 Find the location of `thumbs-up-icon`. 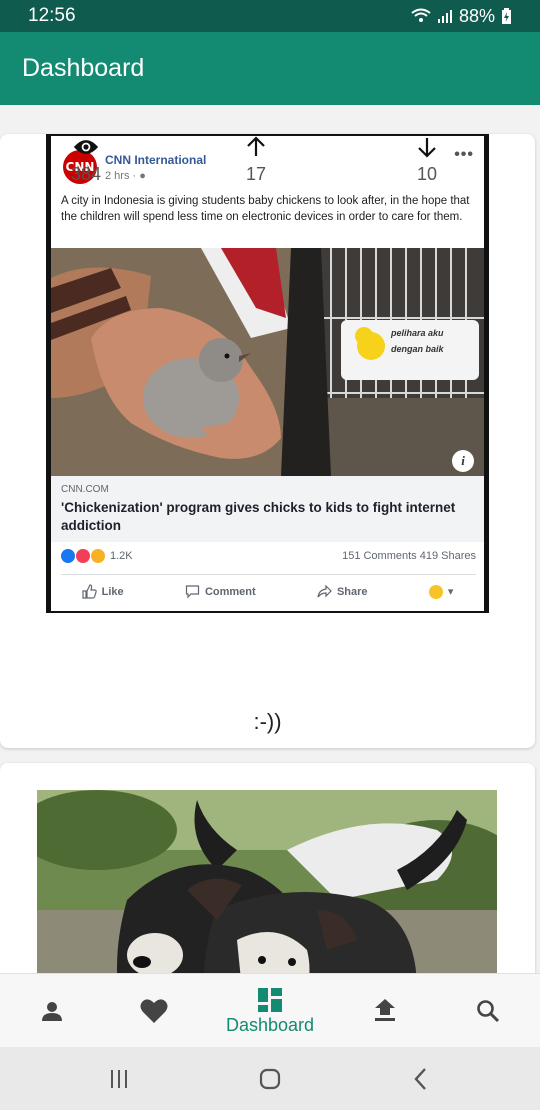

thumbs-up-icon is located at coordinates (89, 591).